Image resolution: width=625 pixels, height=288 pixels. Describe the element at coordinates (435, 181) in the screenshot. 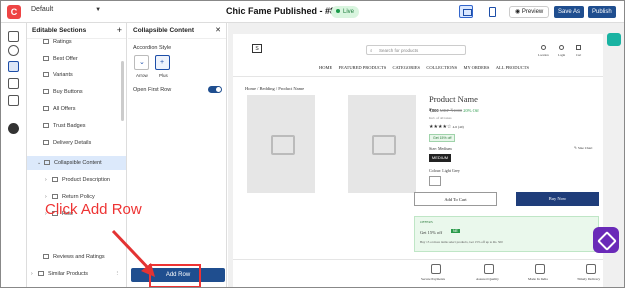

I see `colour-swatch` at that location.